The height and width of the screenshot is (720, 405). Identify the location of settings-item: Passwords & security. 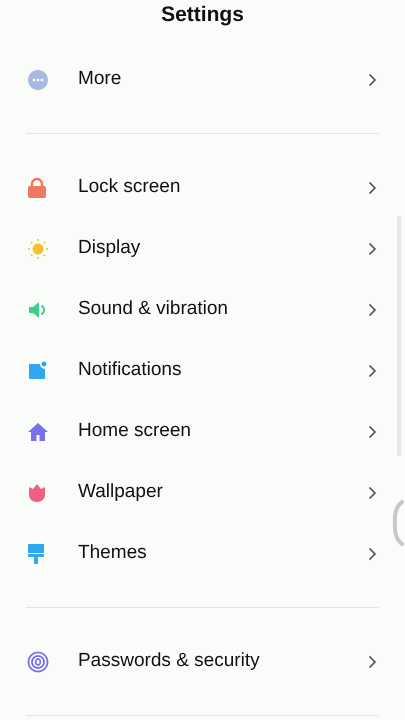
(202, 661).